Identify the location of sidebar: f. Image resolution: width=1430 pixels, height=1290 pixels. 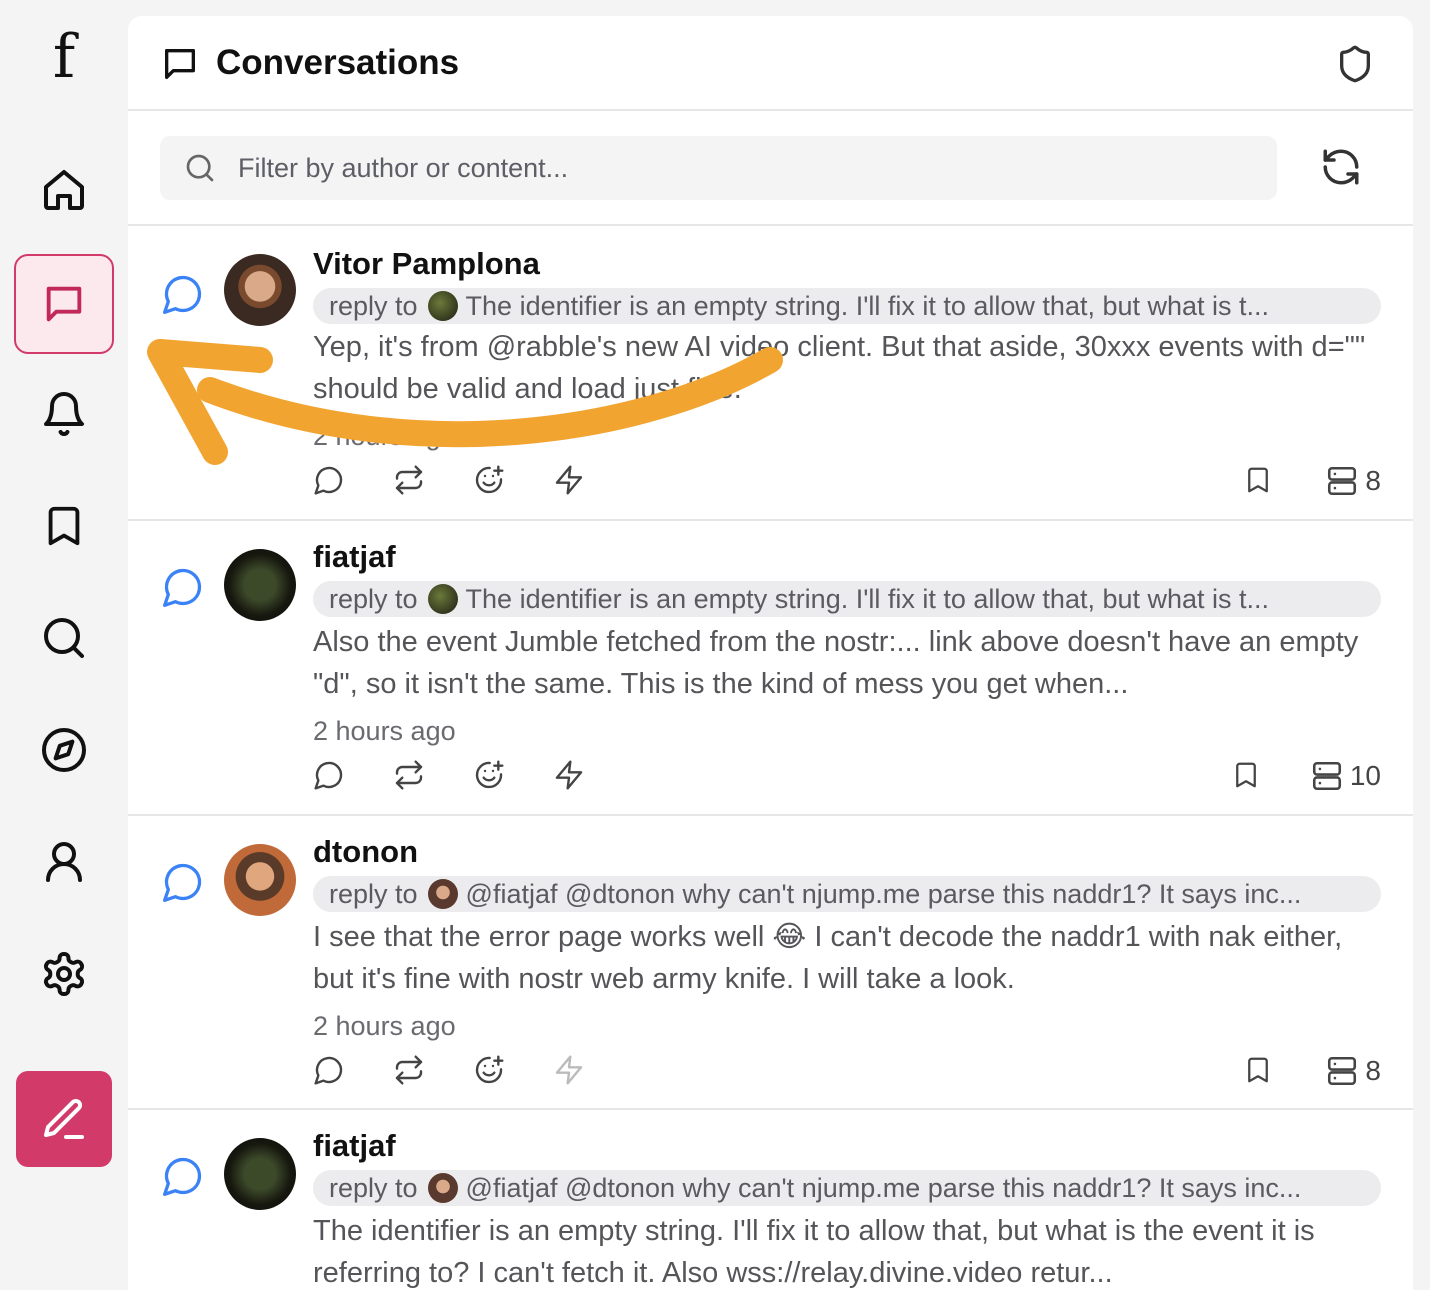
(64, 645).